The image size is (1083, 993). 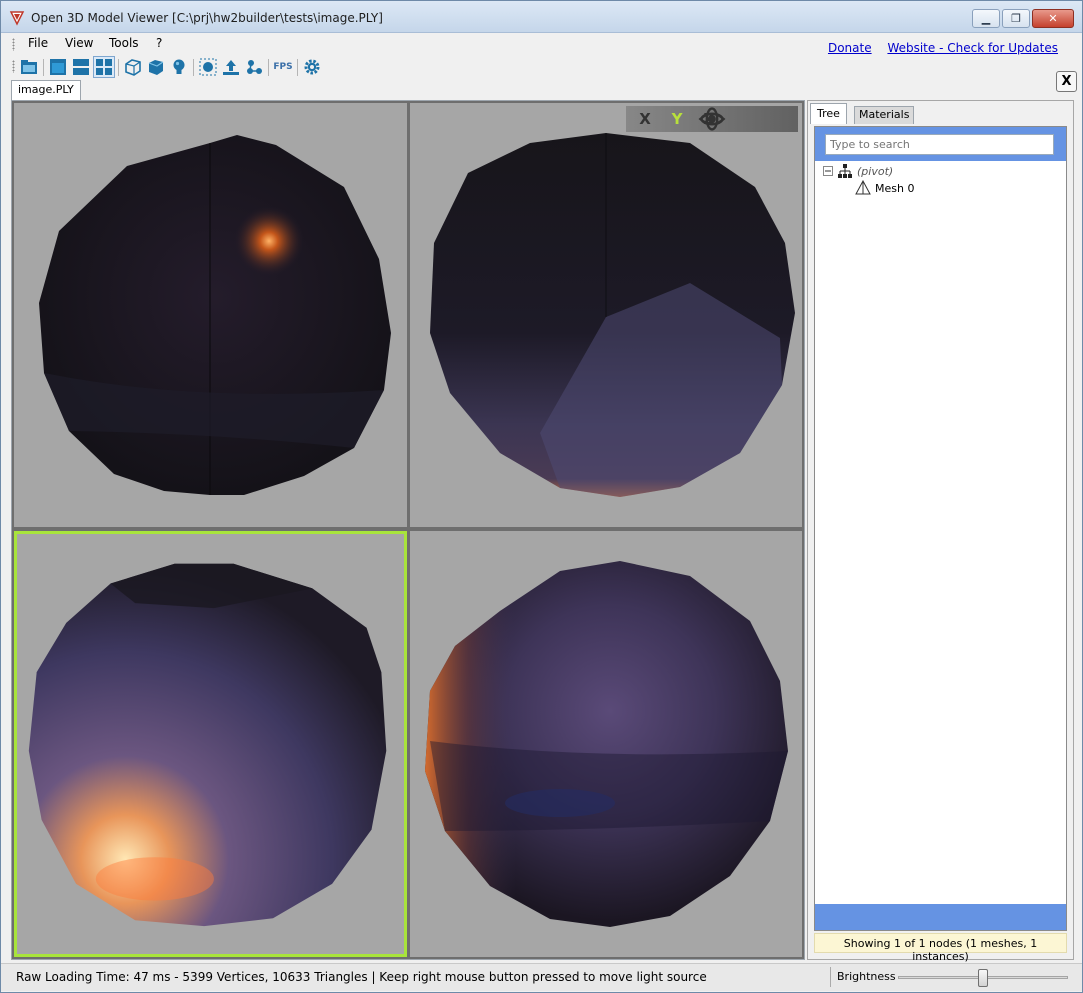 I want to click on solid-button, so click(x=156, y=67).